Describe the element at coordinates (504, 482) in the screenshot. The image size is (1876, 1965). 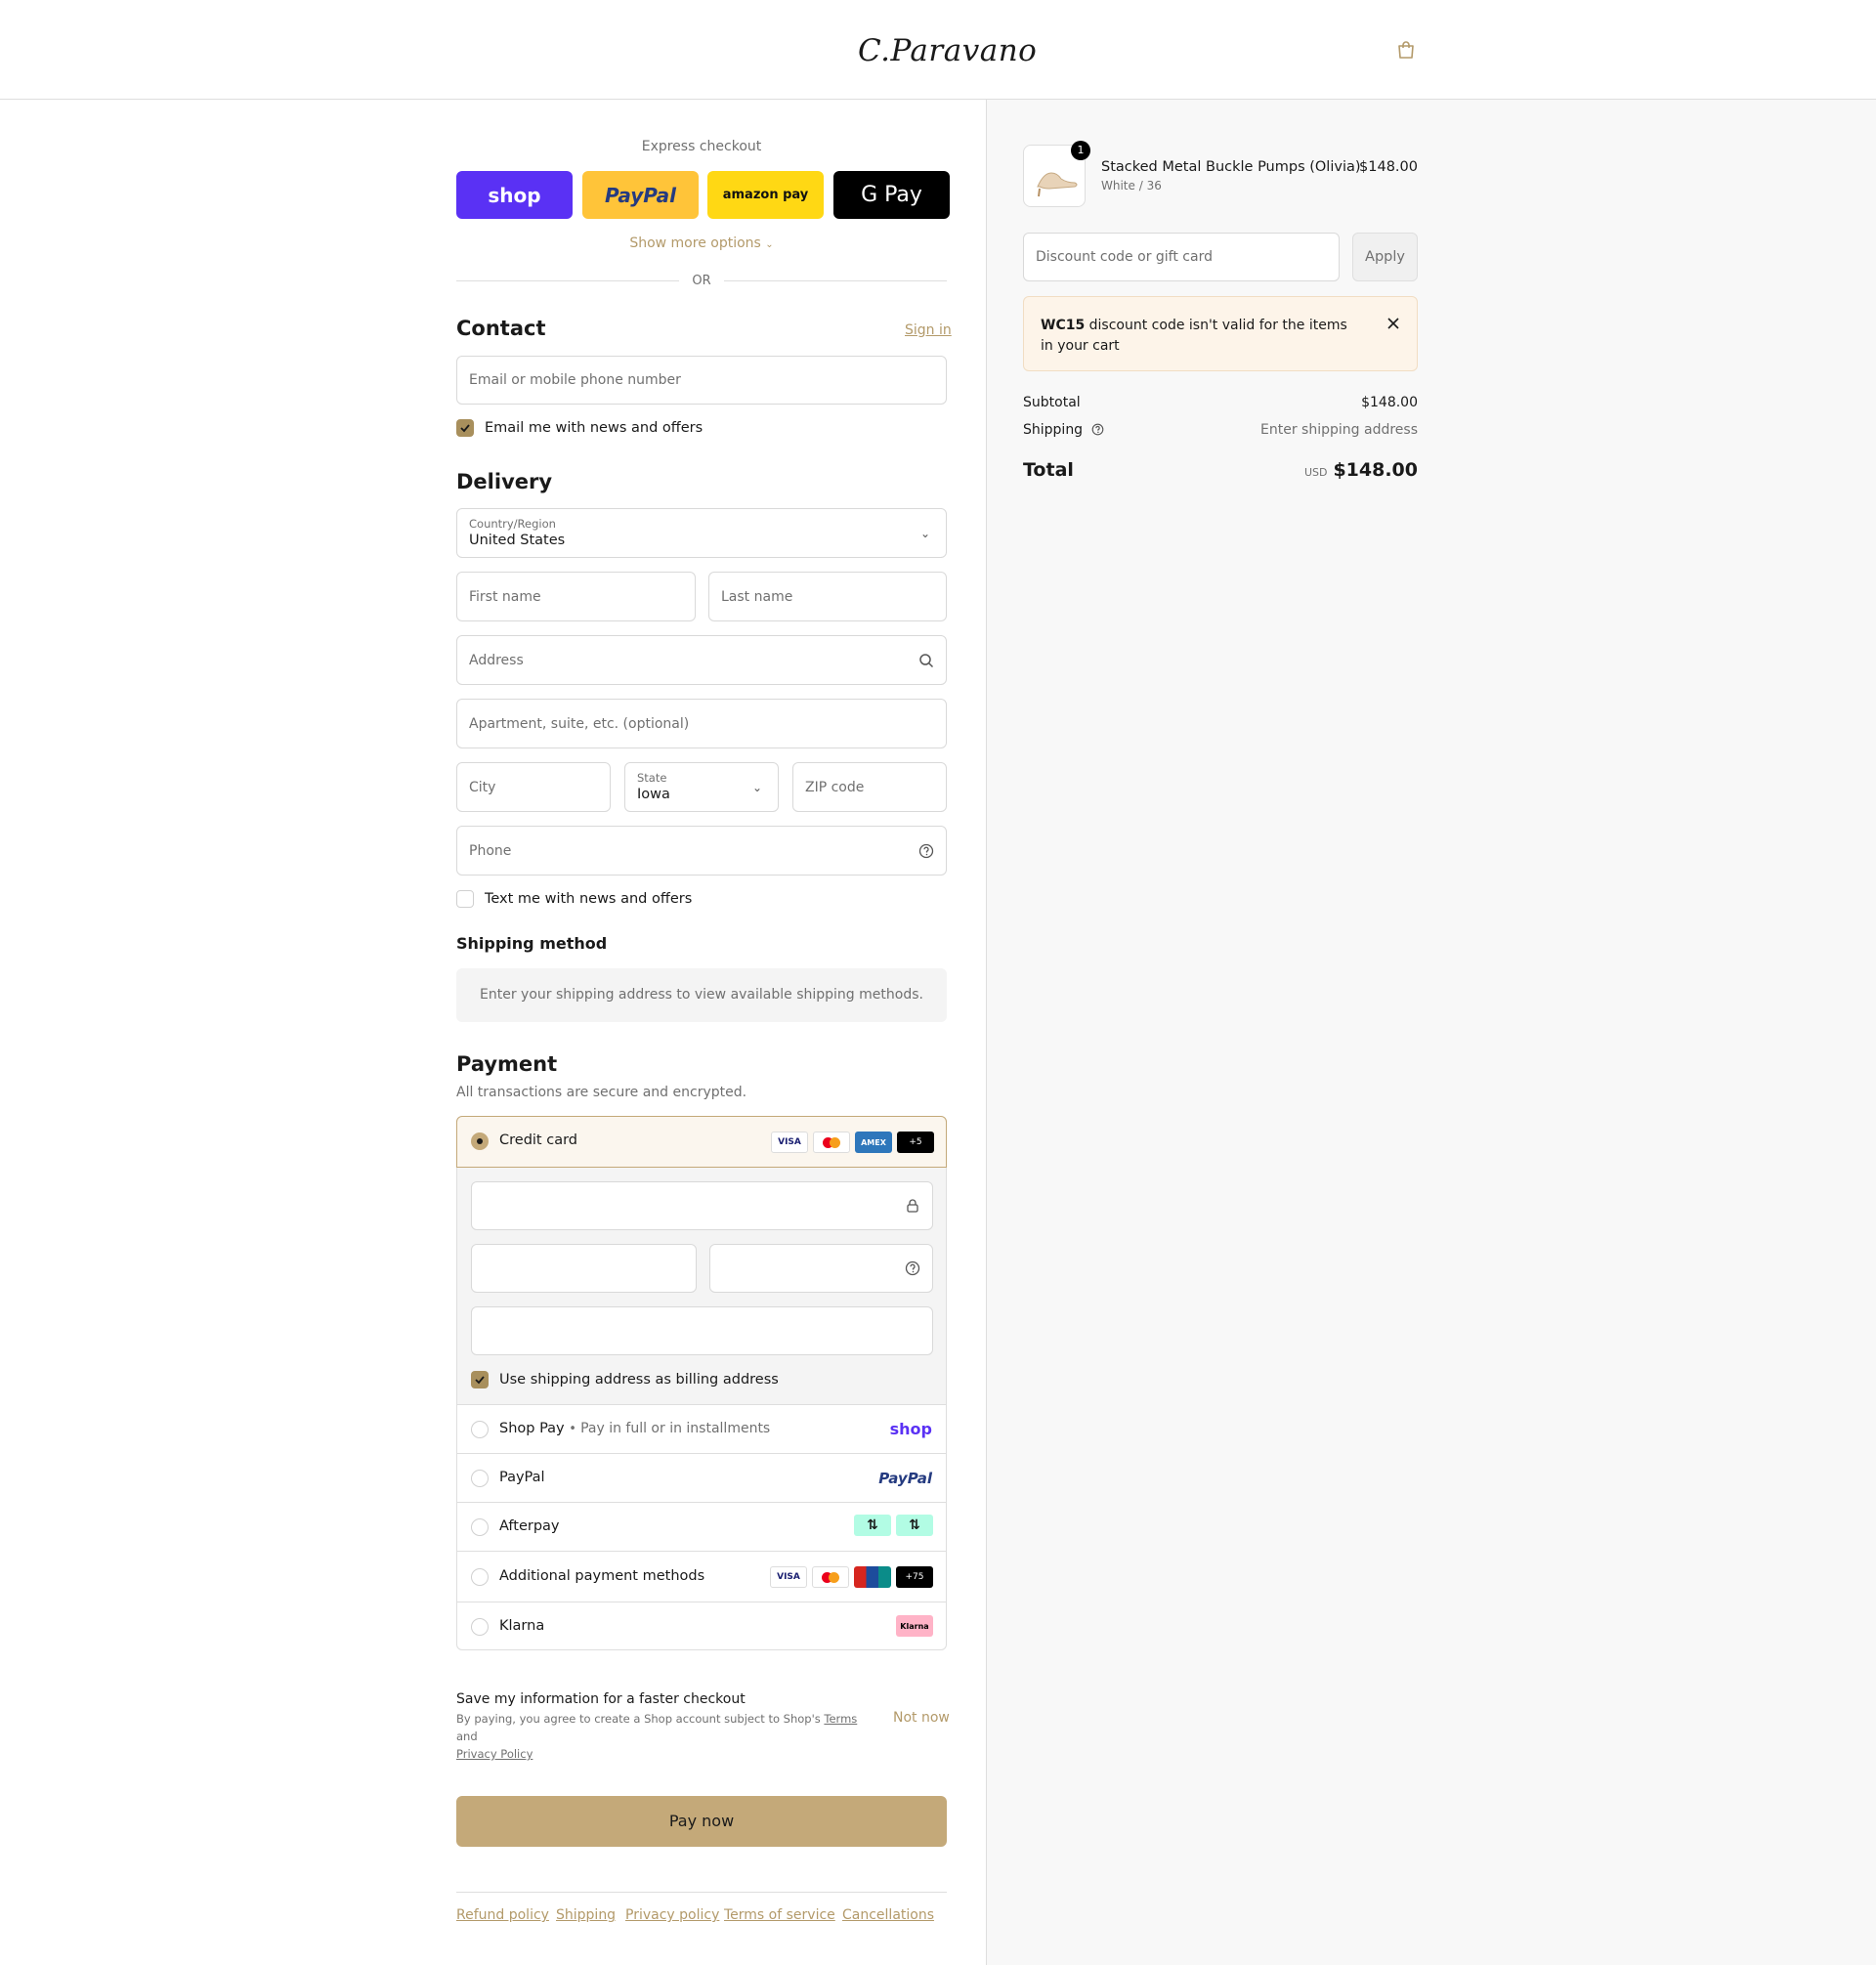
I see `delivery-heading: Delivery` at that location.